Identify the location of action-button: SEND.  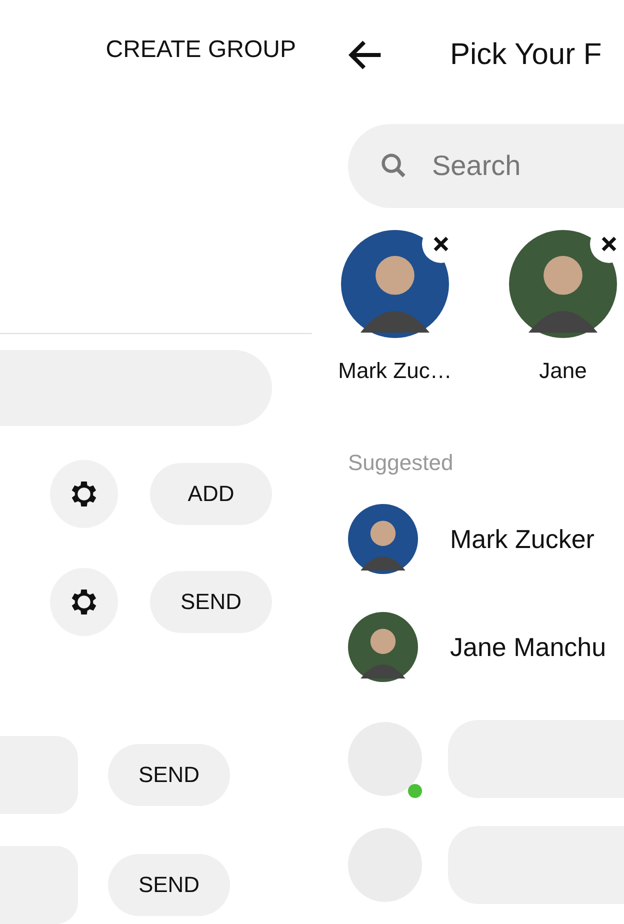
(211, 602).